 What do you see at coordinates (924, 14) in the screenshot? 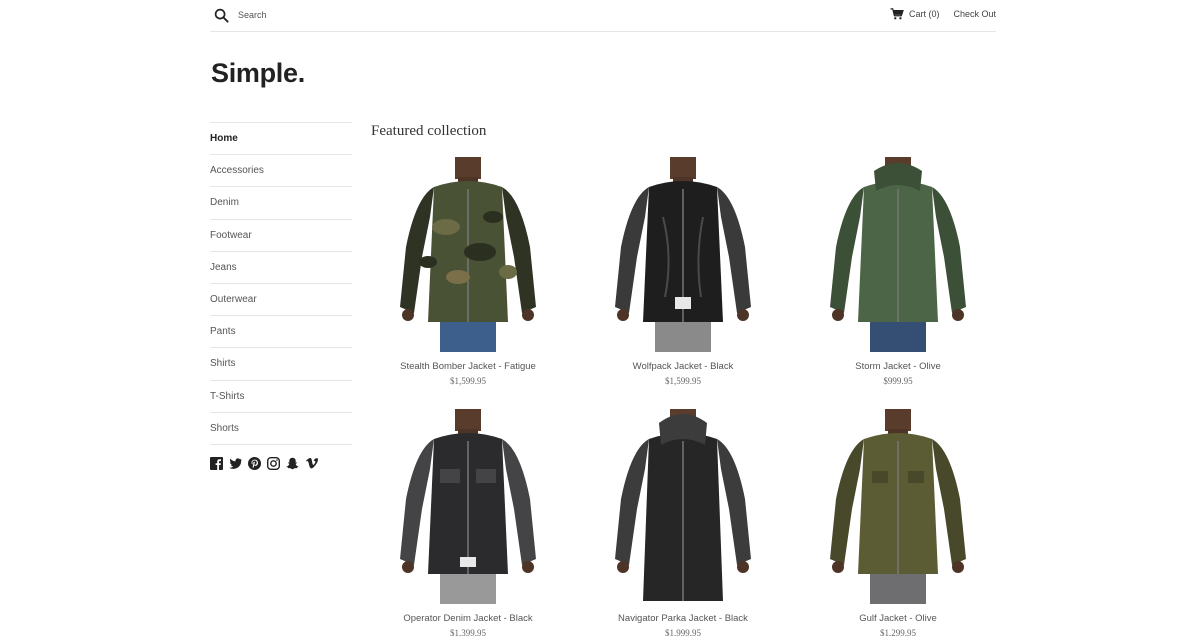
I see `cart-link: Cart (0)` at bounding box center [924, 14].